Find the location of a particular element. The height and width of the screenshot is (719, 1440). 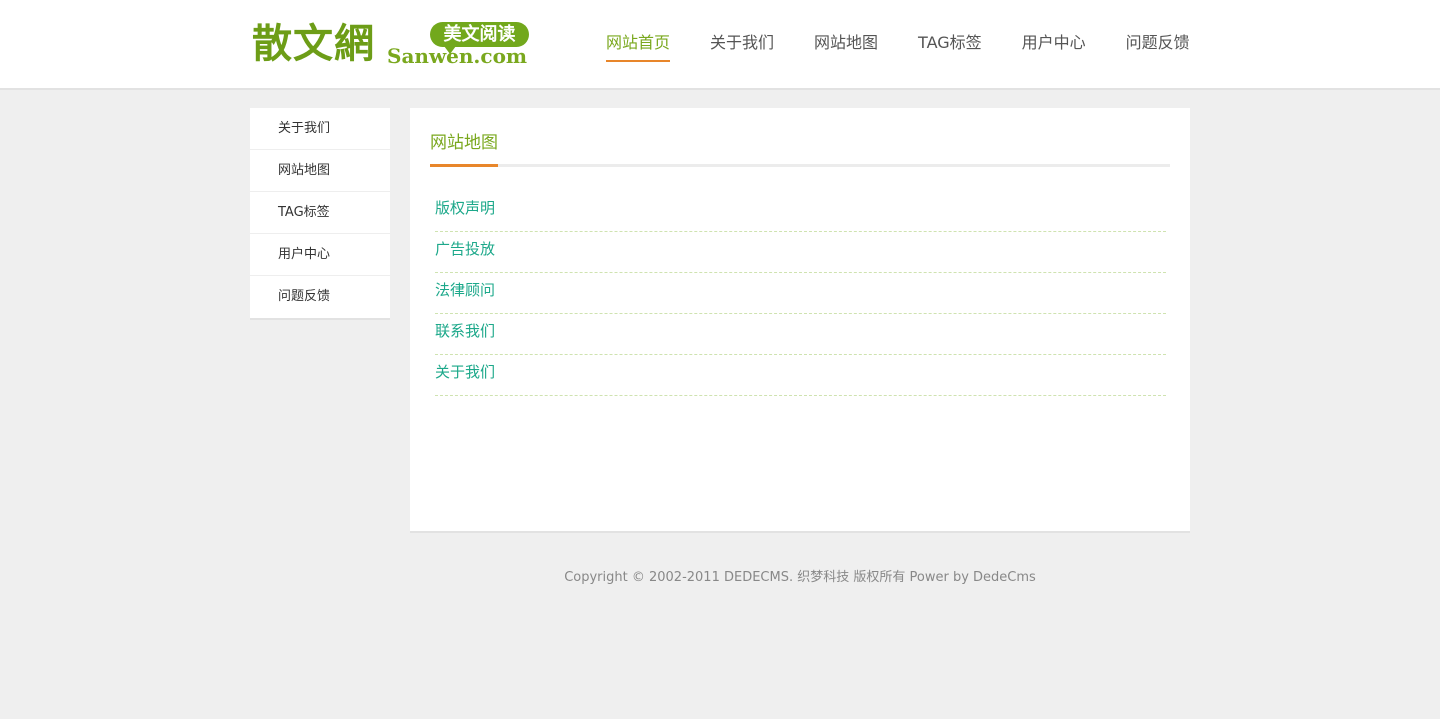

link-about-us: 关于我们 is located at coordinates (800, 375).